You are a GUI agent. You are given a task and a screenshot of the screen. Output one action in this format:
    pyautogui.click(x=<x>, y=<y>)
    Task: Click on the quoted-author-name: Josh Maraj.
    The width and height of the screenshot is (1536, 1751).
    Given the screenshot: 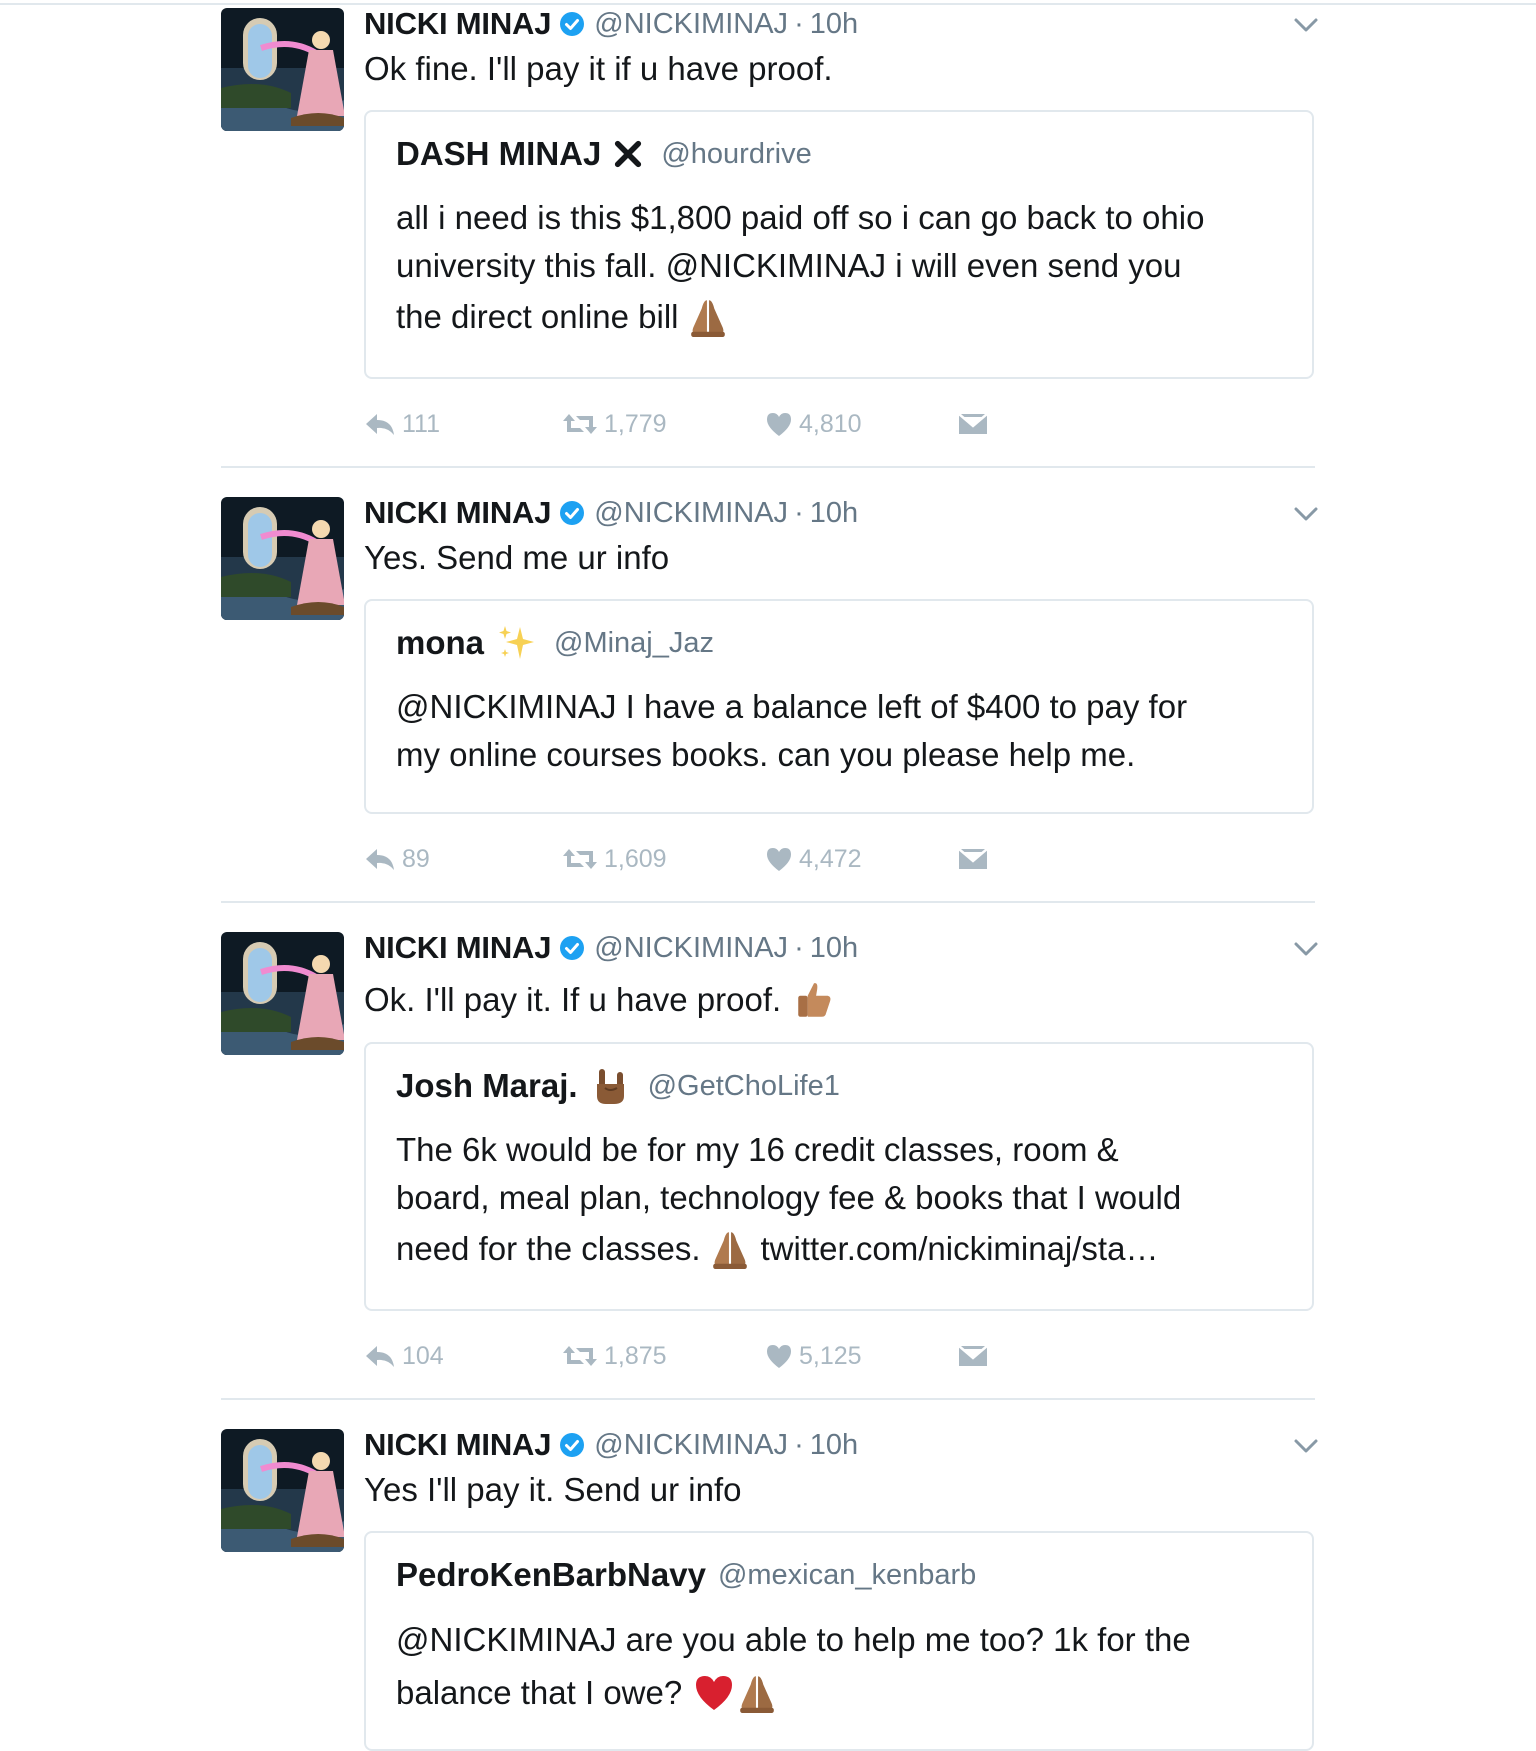 What is the action you would take?
    pyautogui.click(x=487, y=1085)
    